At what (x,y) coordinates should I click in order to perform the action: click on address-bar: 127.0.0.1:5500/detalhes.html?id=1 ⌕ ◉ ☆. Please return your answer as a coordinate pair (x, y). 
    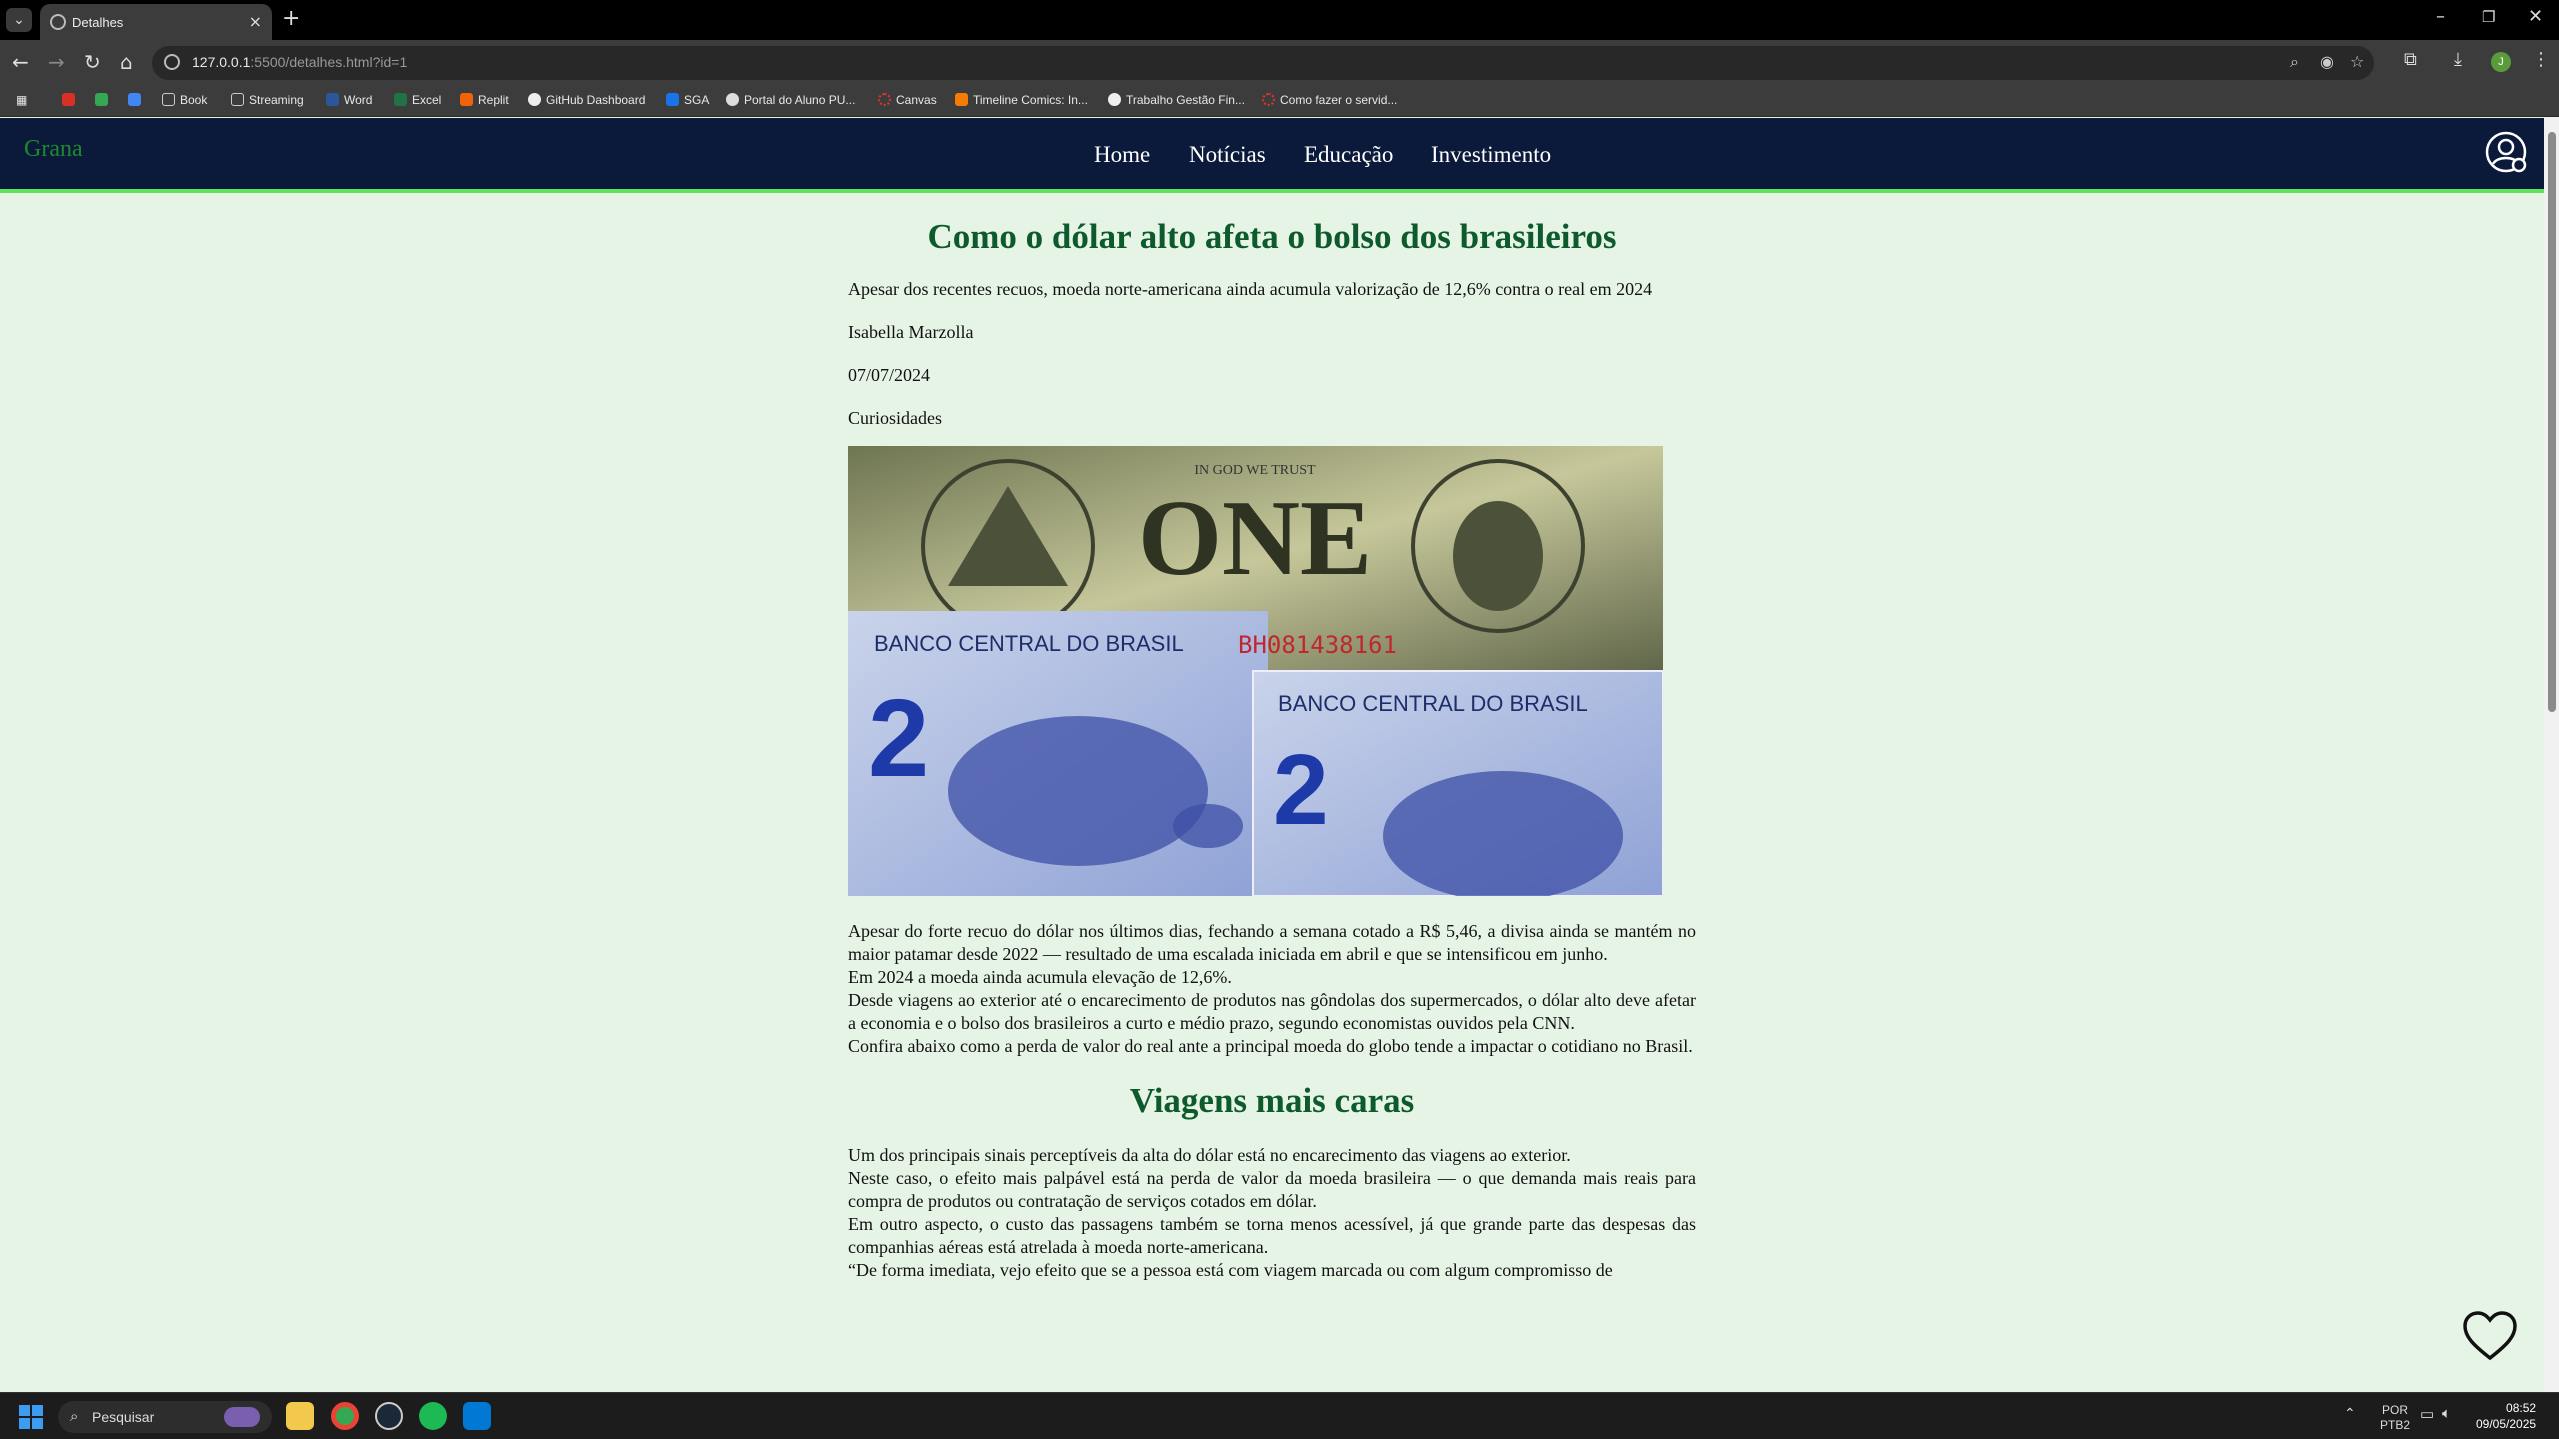
    Looking at the image, I should click on (1263, 63).